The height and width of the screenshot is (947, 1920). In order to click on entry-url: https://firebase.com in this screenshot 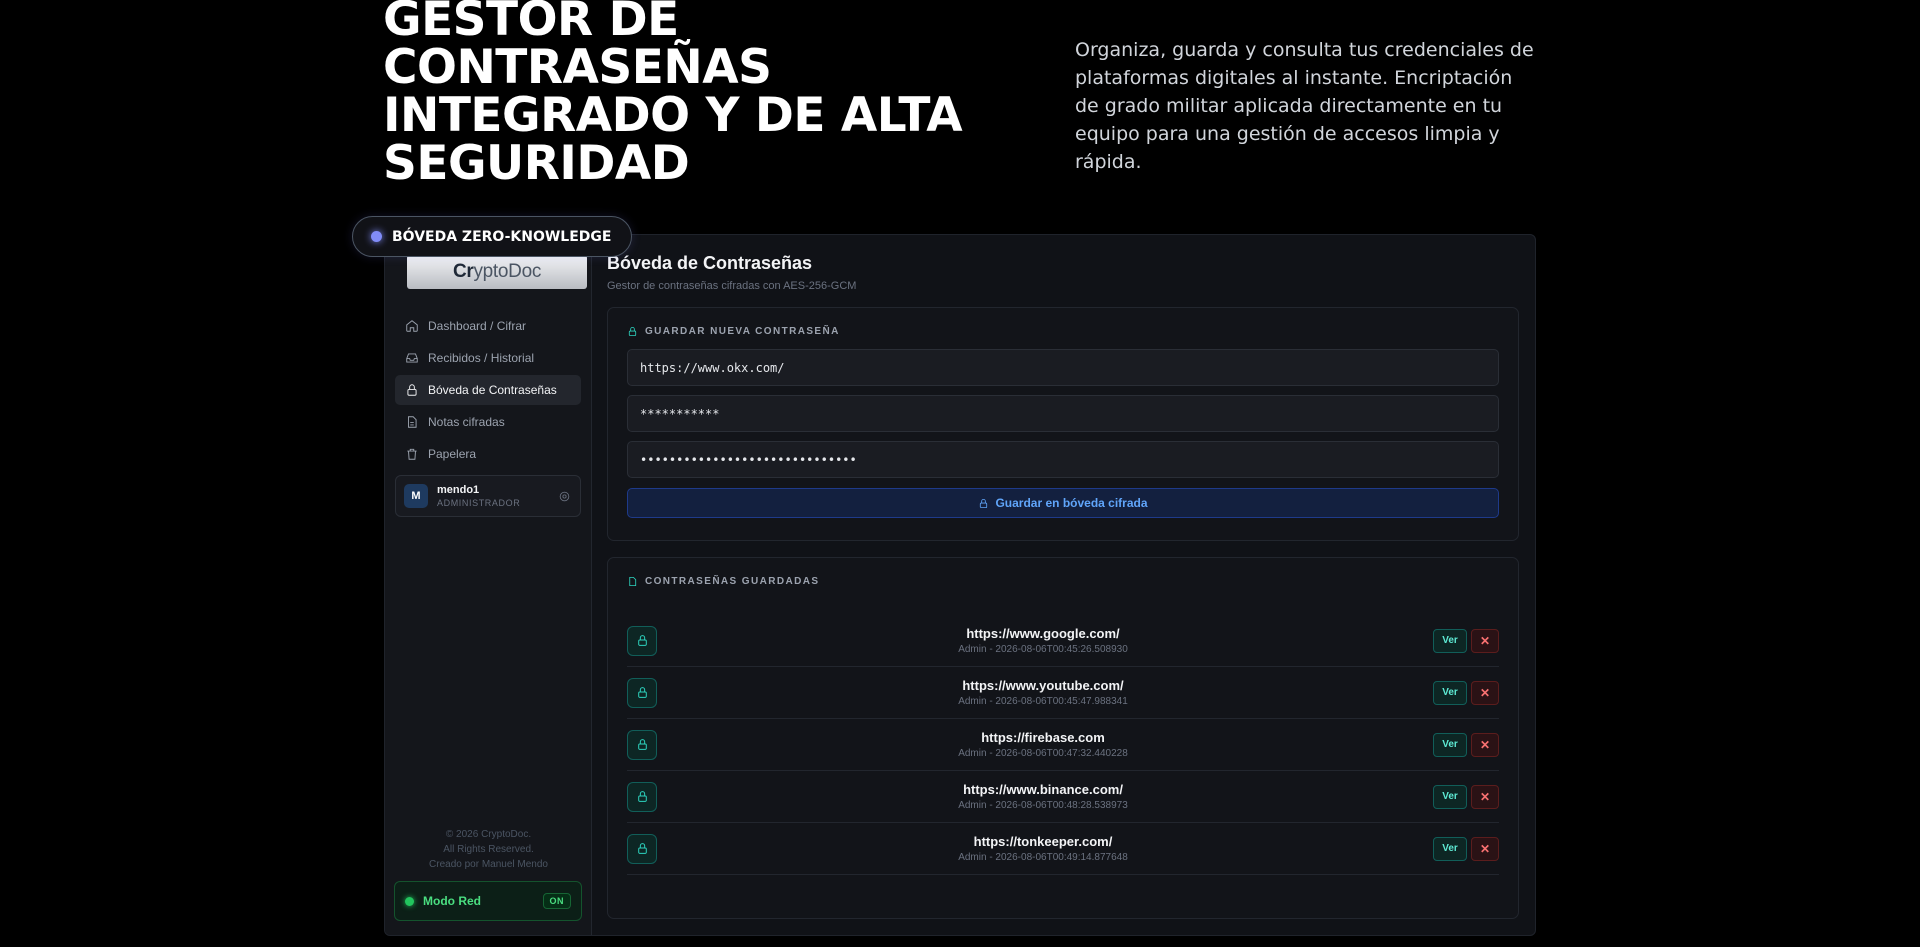, I will do `click(1043, 737)`.